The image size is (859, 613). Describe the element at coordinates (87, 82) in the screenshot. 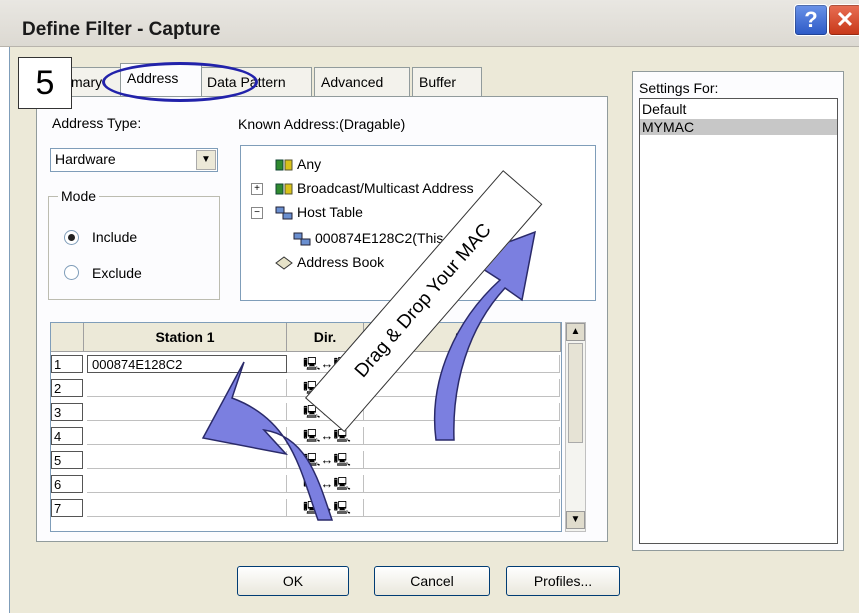

I see `tab-summary-label: mary` at that location.